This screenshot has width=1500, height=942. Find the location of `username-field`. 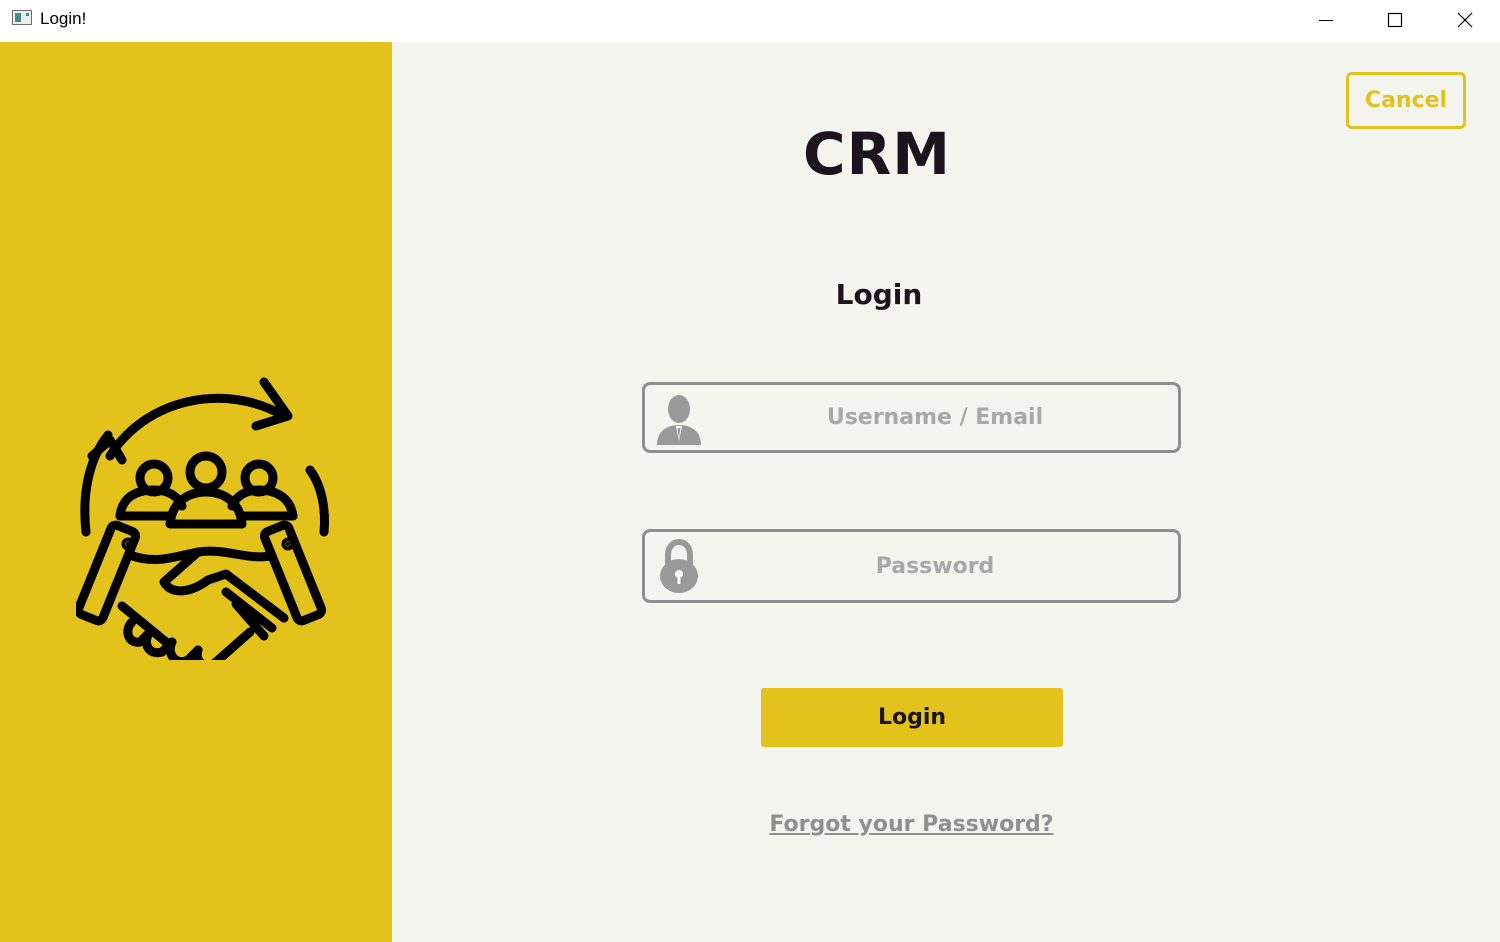

username-field is located at coordinates (911, 417).